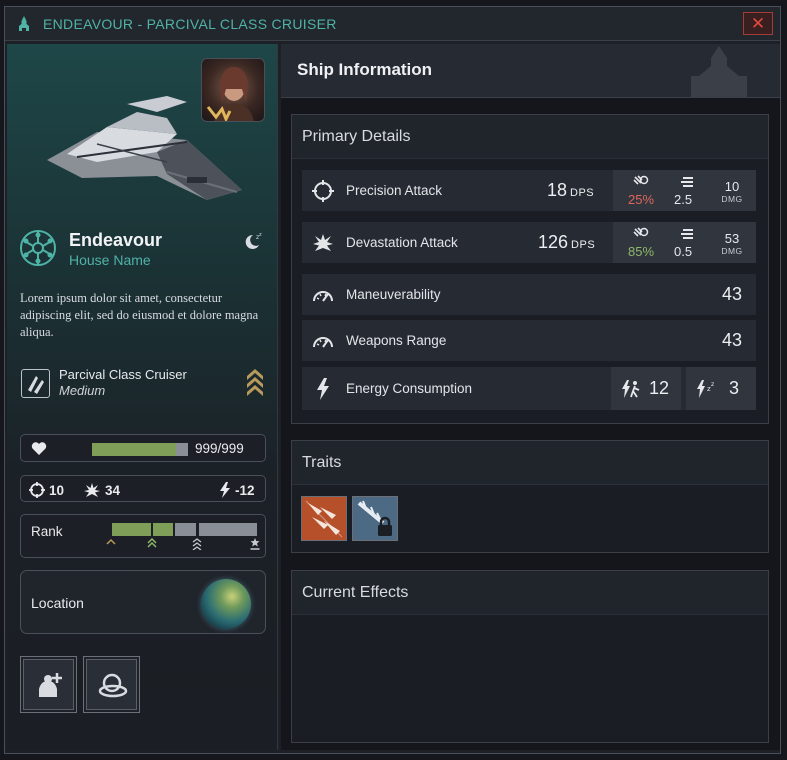 This screenshot has height=760, width=787. I want to click on health-value: 999/999, so click(219, 448).